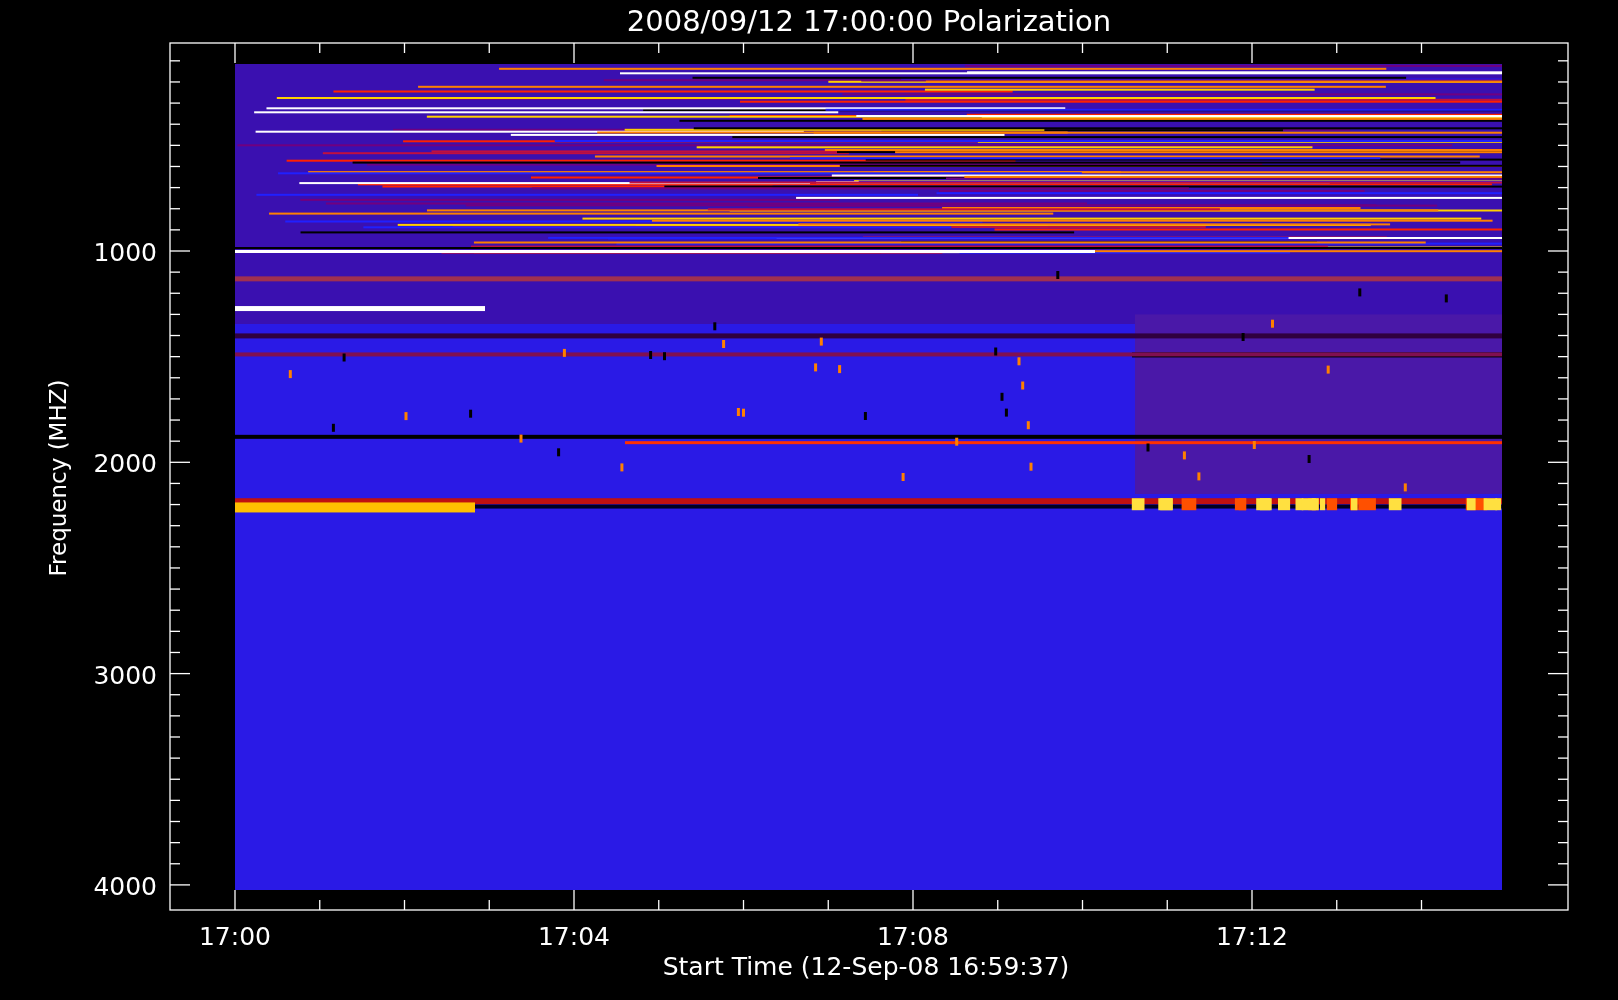 Image resolution: width=1618 pixels, height=1000 pixels. I want to click on x-tick-label: 17:08, so click(913, 936).